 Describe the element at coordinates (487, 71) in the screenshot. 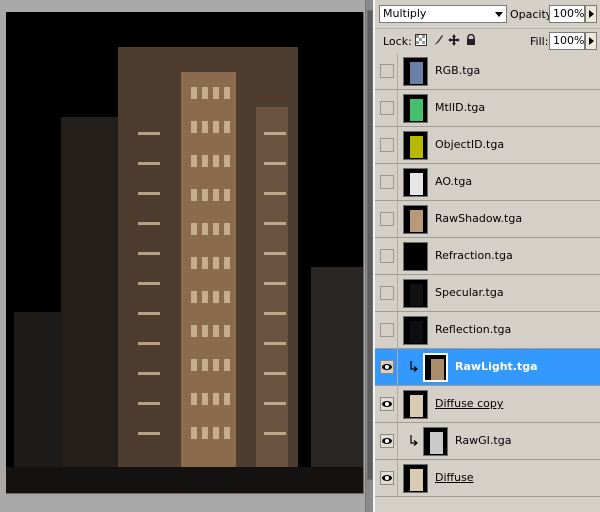

I see `layer-row: RGB.tga` at that location.